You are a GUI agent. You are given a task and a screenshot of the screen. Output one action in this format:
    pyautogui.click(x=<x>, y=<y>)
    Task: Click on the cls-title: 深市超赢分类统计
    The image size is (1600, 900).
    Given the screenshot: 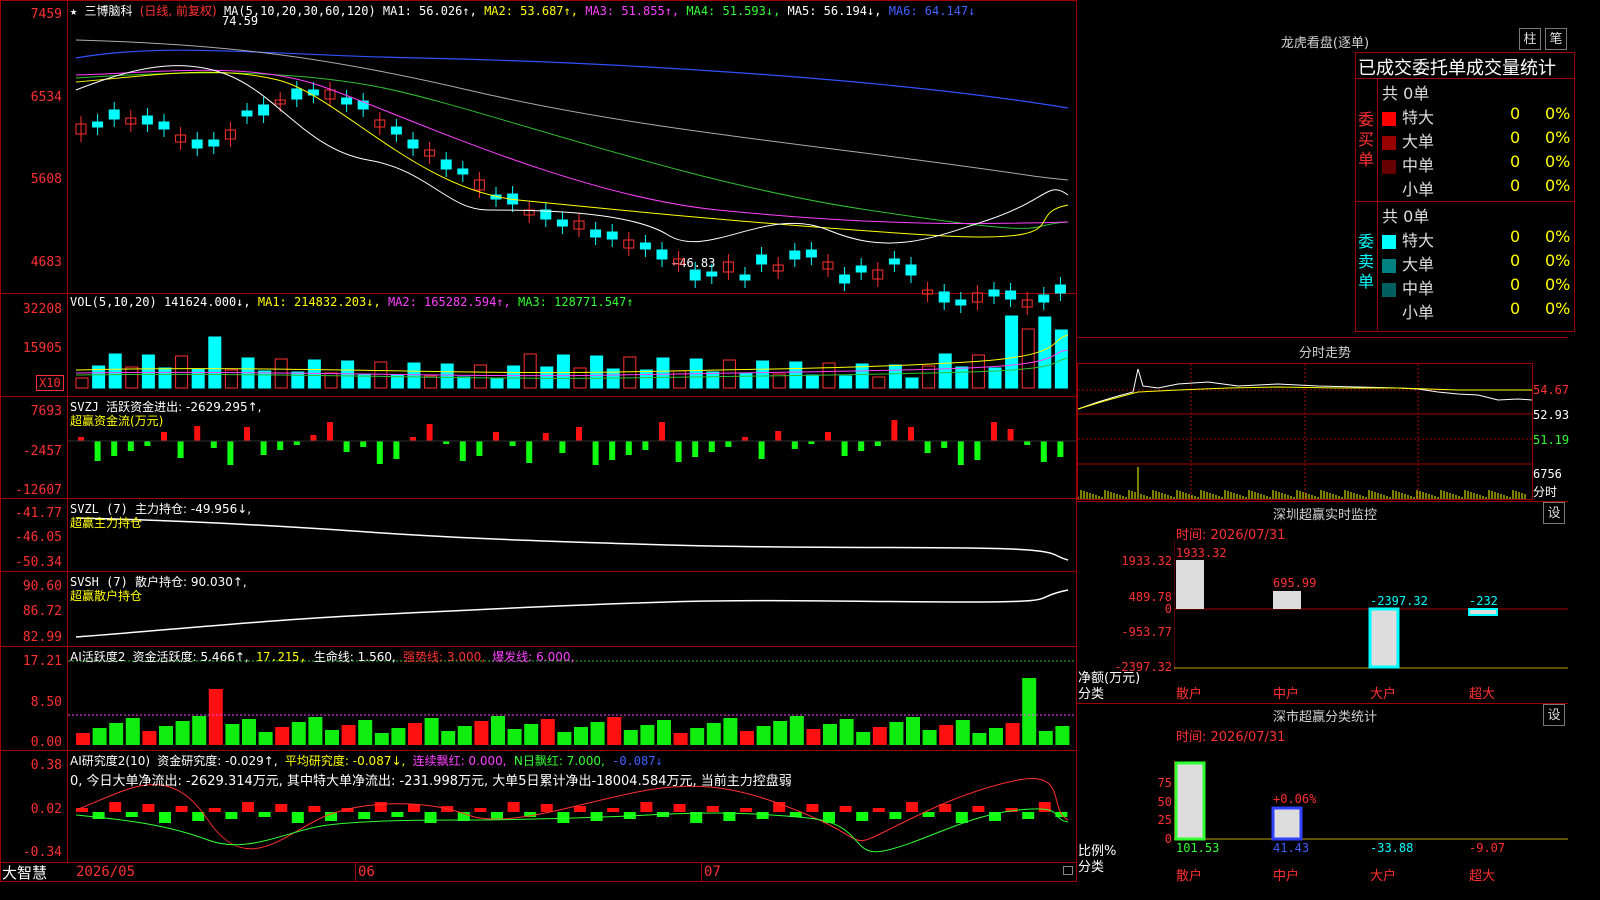 What is the action you would take?
    pyautogui.click(x=1324, y=717)
    